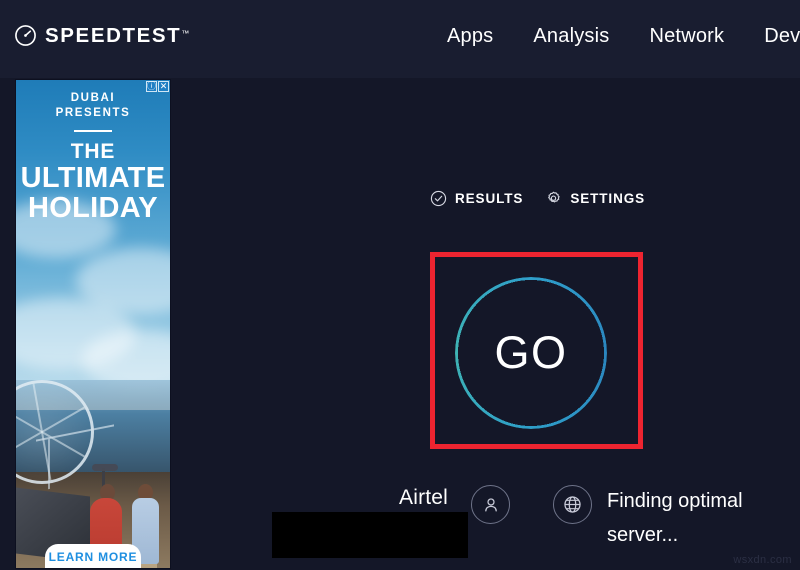 Image resolution: width=800 pixels, height=570 pixels. I want to click on speedtest-logo-text: SPEEDTEST ™, so click(117, 35).